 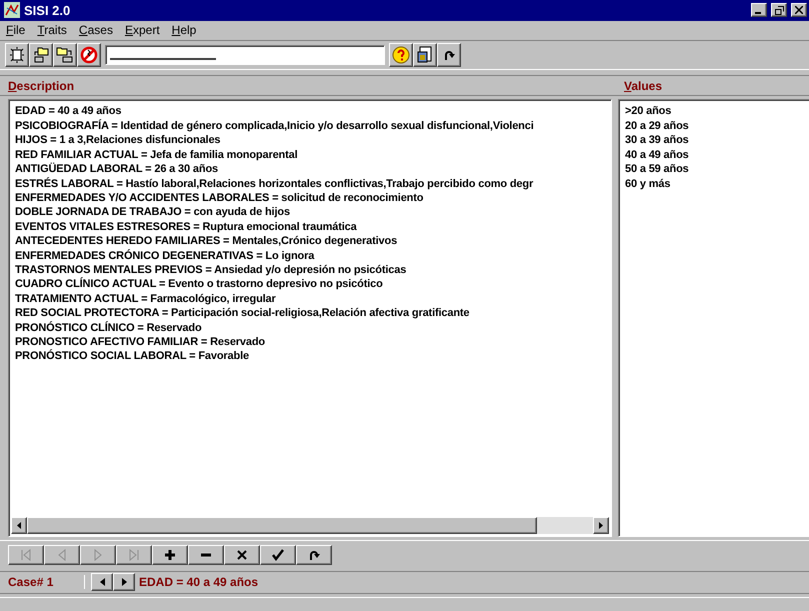 I want to click on value-item: 20 a 29 años, so click(x=714, y=126).